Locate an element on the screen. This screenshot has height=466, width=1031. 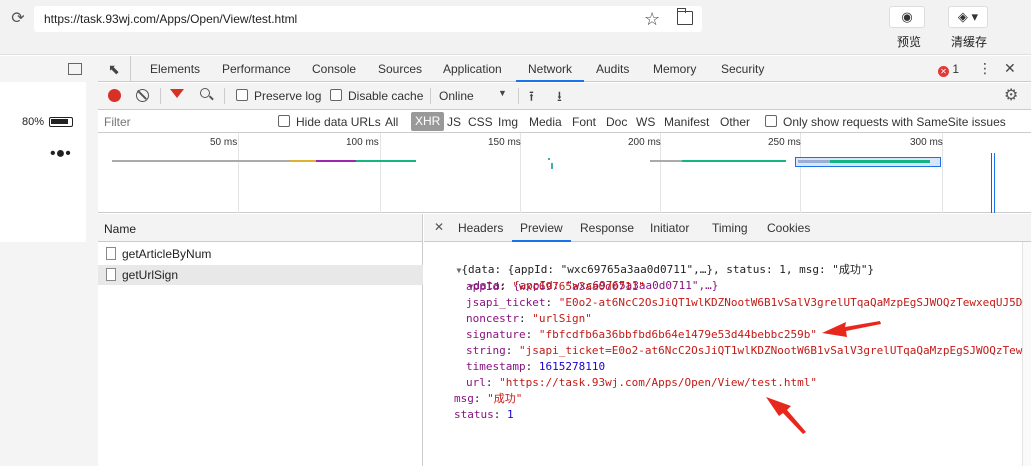
type-filter-xhr: XHR is located at coordinates (428, 121).